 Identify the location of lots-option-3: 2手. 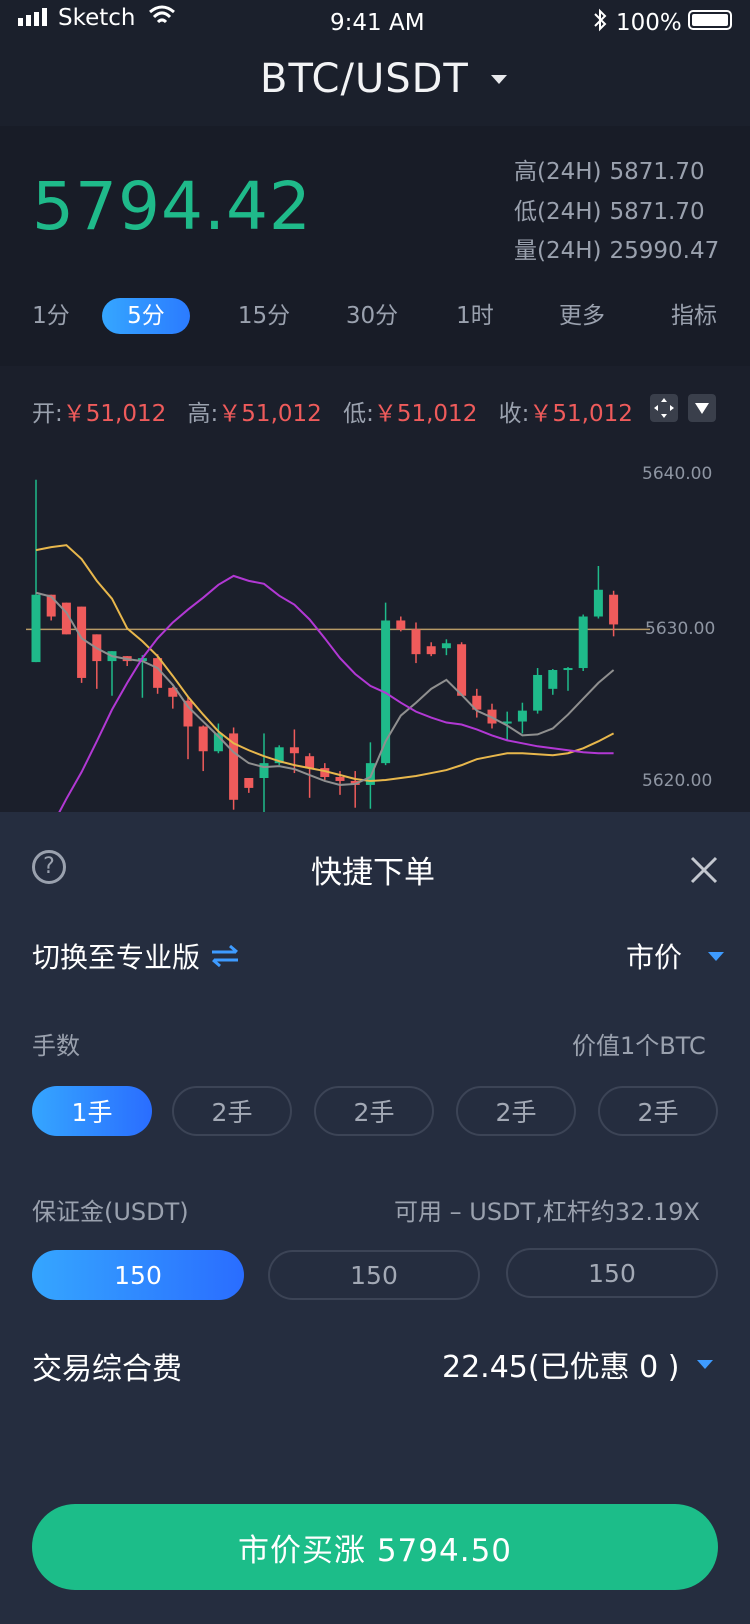
(374, 1111).